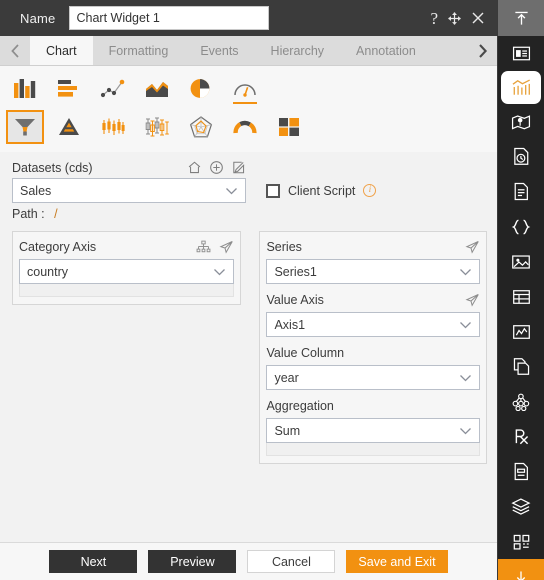 This screenshot has height=580, width=544. What do you see at coordinates (69, 89) in the screenshot?
I see `bar-chart-icon` at bounding box center [69, 89].